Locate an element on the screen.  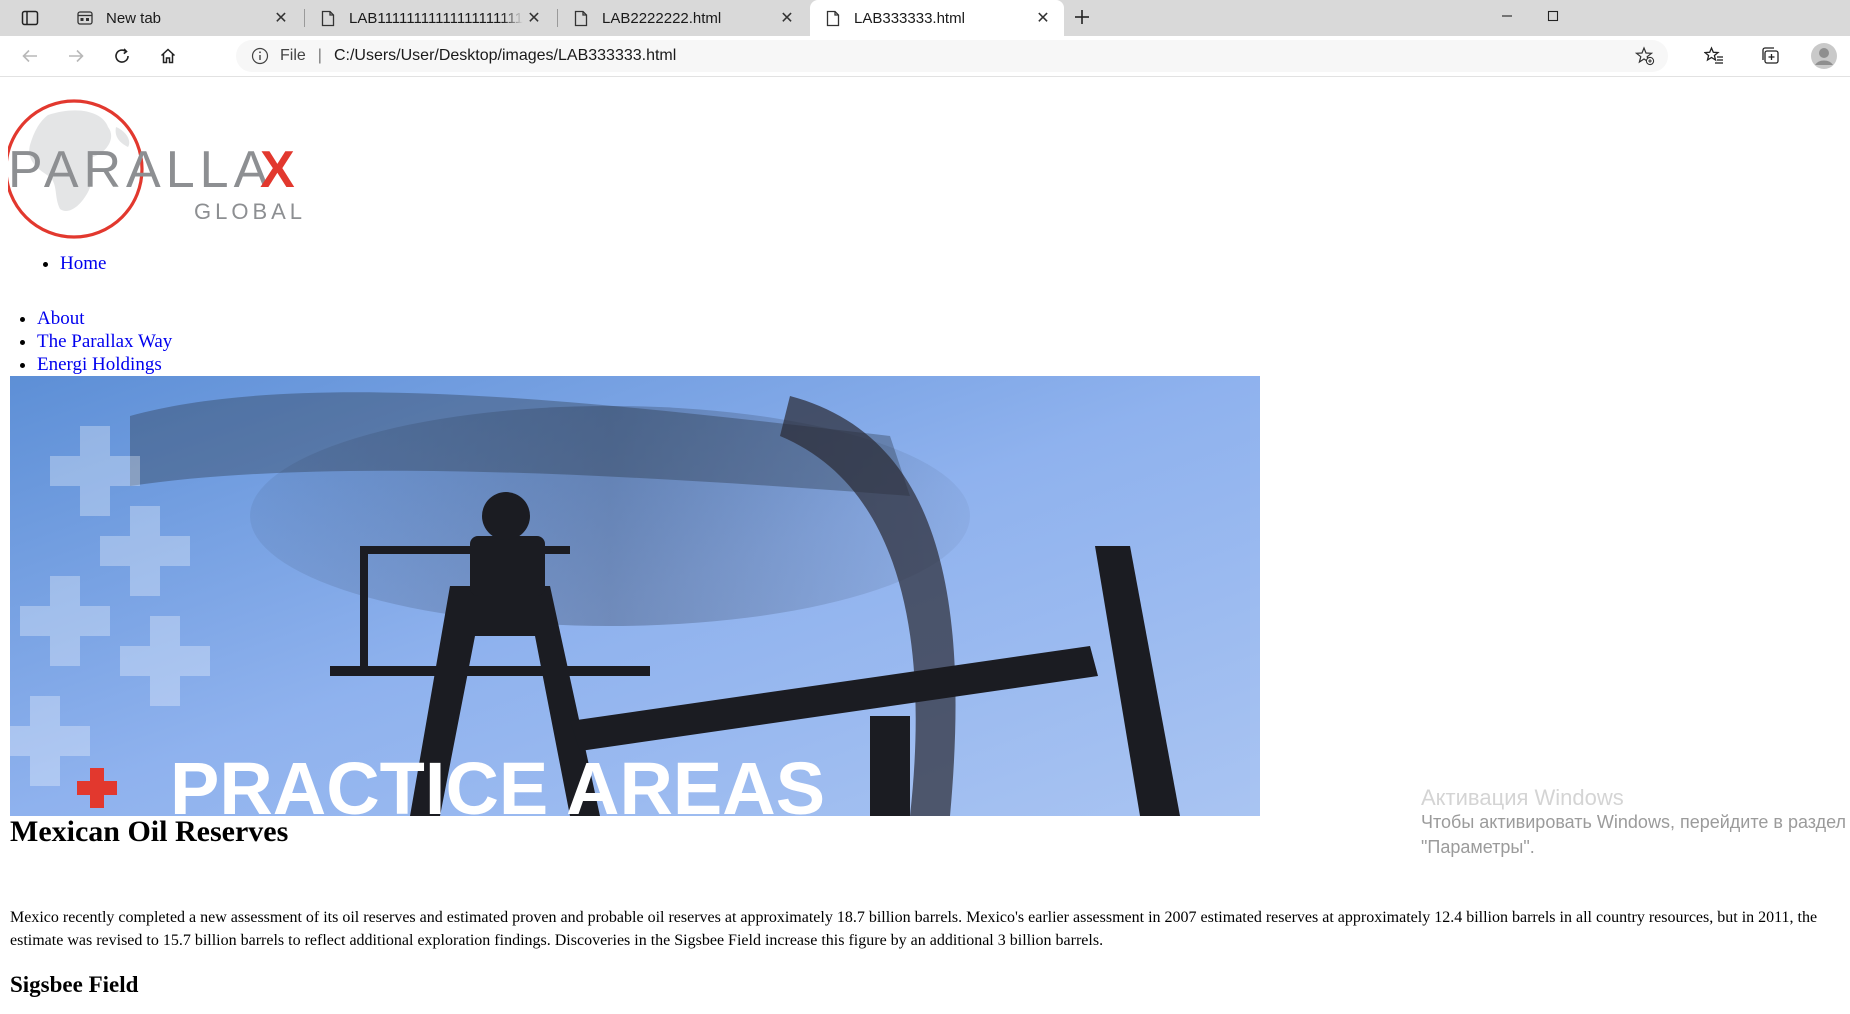
tab-label: LAB333333.html is located at coordinates (909, 18).